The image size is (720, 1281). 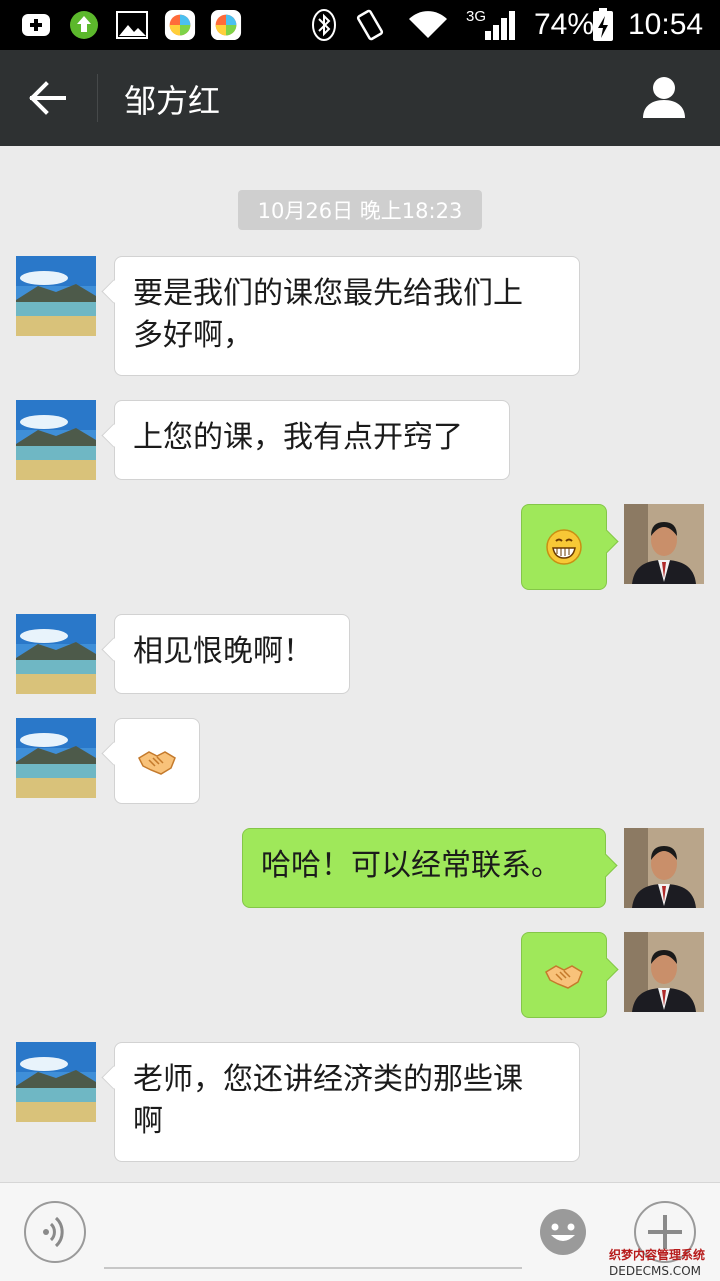 I want to click on upload-arrow-icon, so click(x=84, y=25).